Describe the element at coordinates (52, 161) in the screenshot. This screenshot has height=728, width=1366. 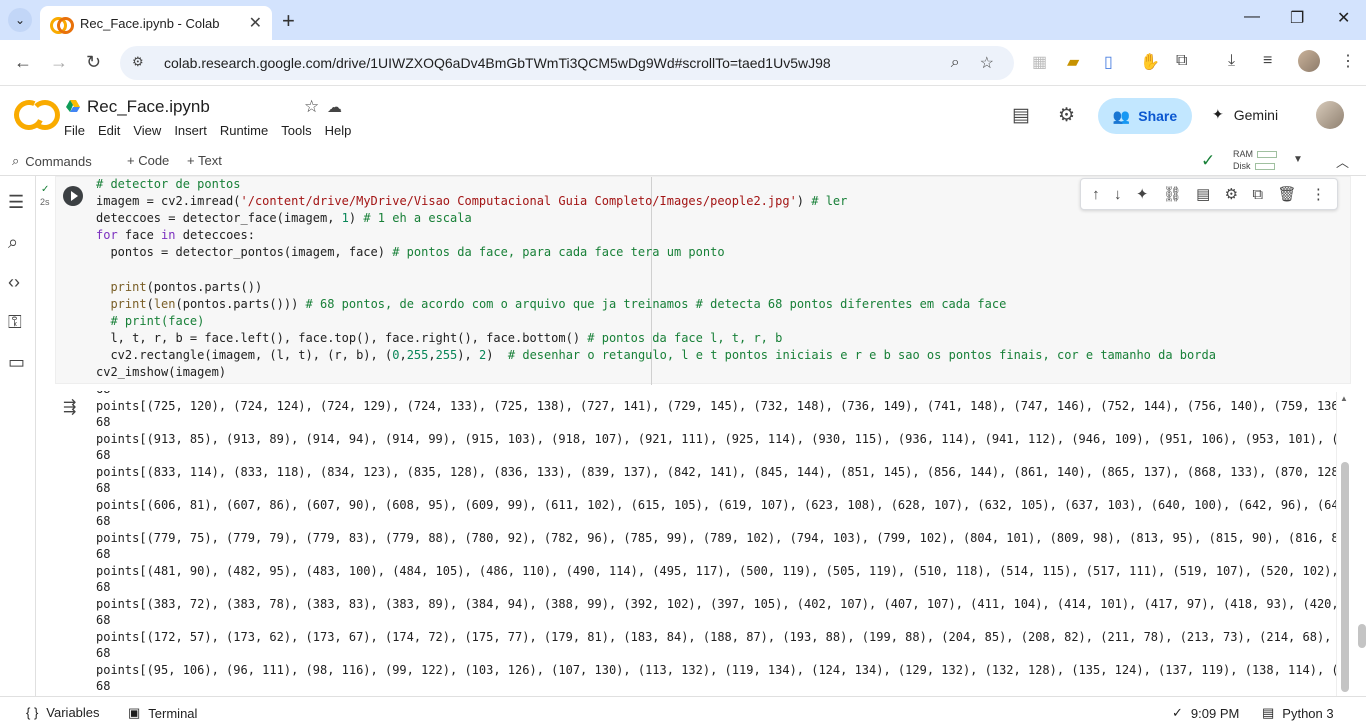
I see `commands-button: ⌕ Commands` at that location.